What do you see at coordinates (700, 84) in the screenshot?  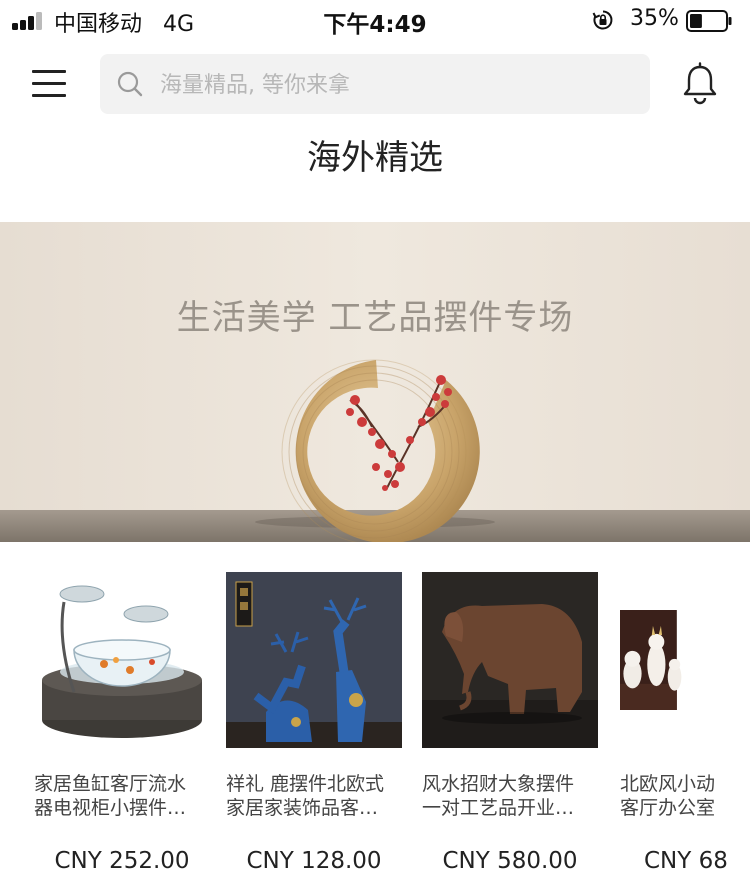 I see `bell-icon` at bounding box center [700, 84].